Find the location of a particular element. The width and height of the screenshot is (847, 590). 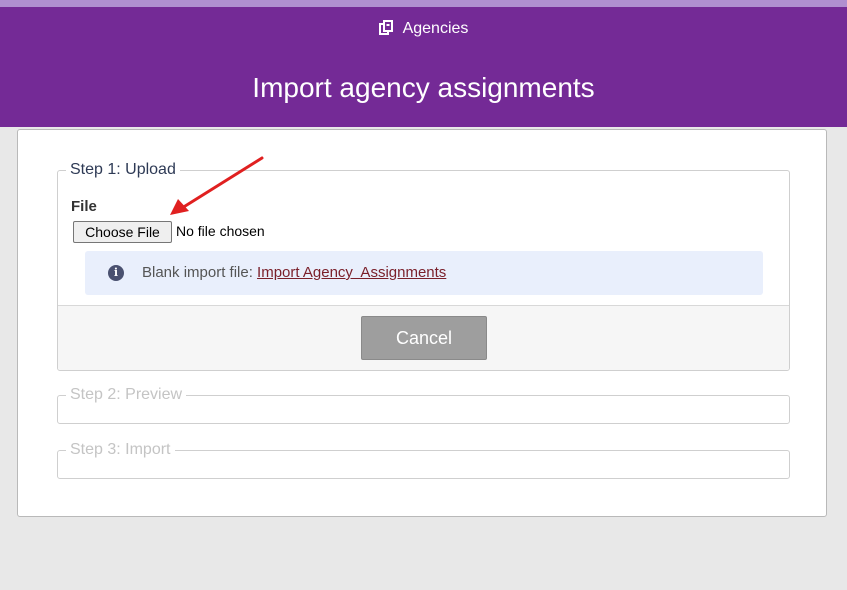

step-import-legend: Step 3: Import is located at coordinates (120, 450).